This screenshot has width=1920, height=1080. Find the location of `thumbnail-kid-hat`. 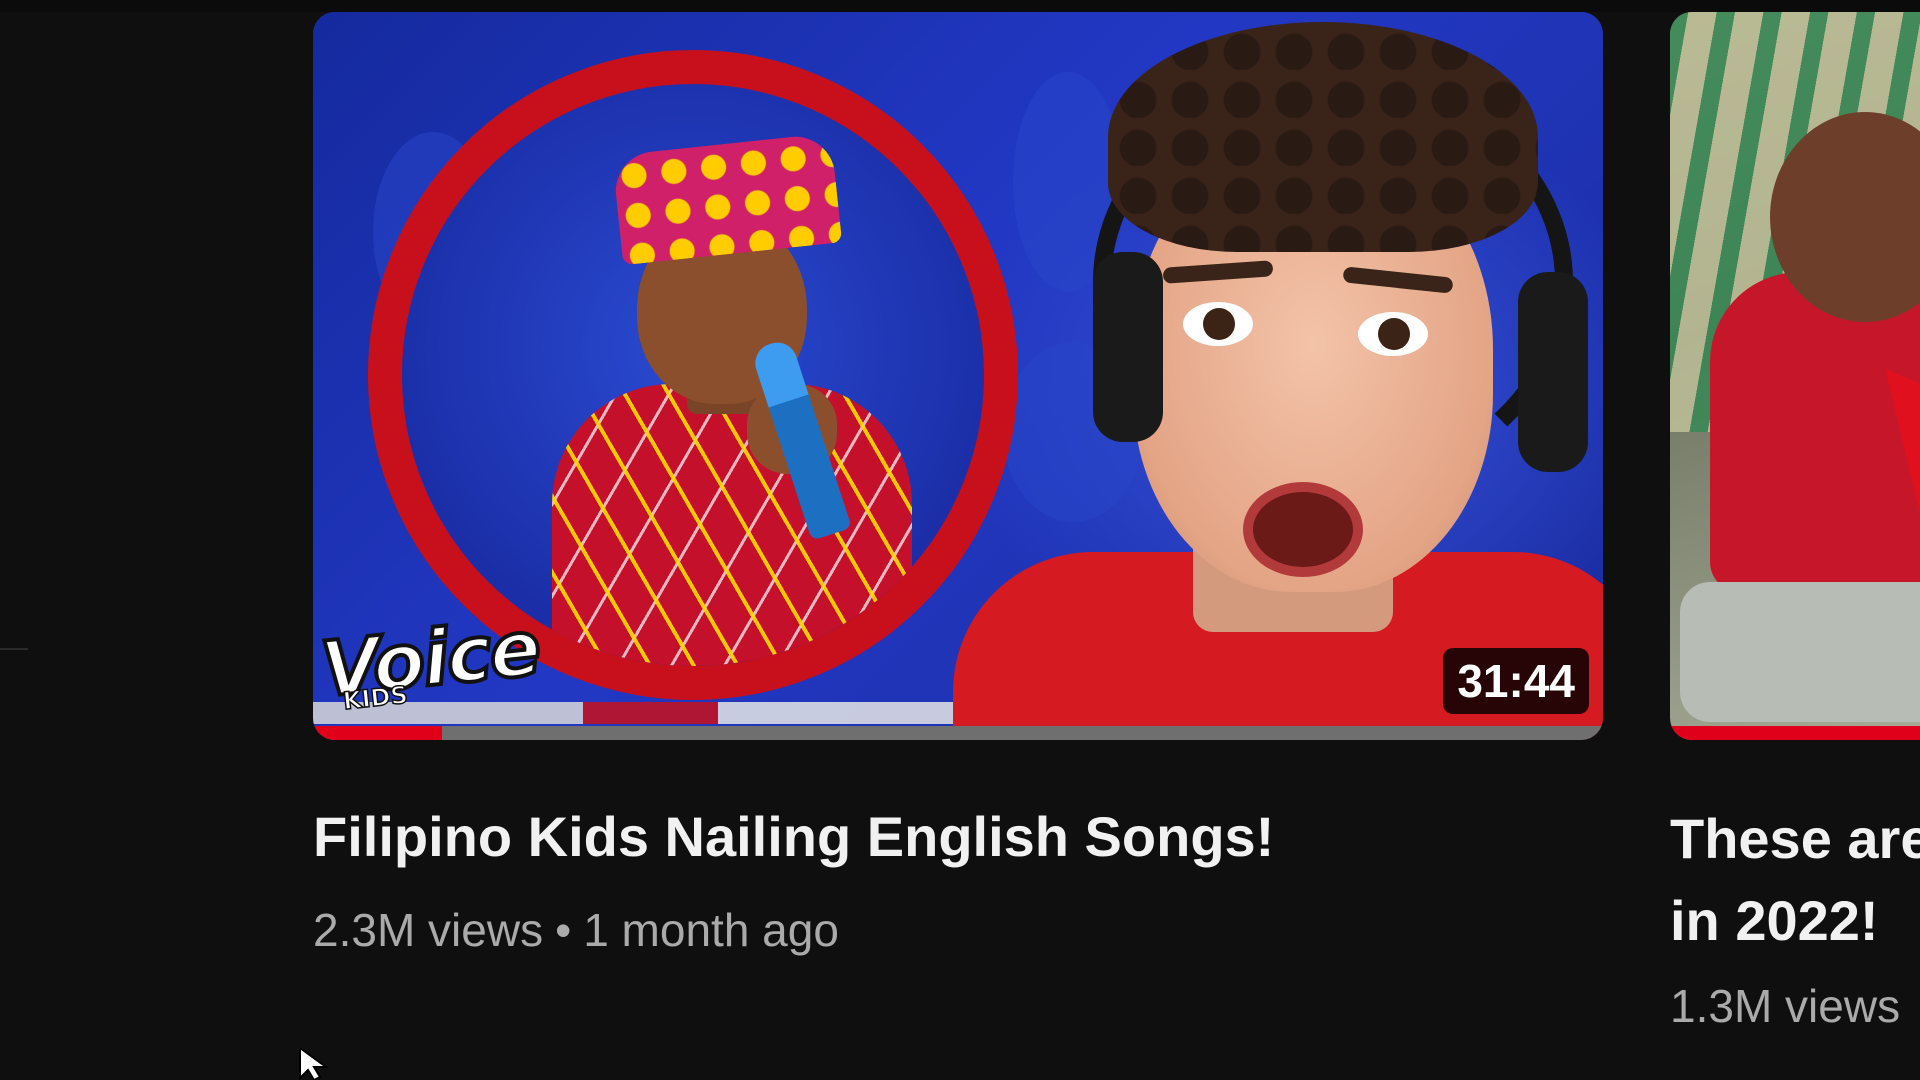

thumbnail-kid-hat is located at coordinates (727, 199).